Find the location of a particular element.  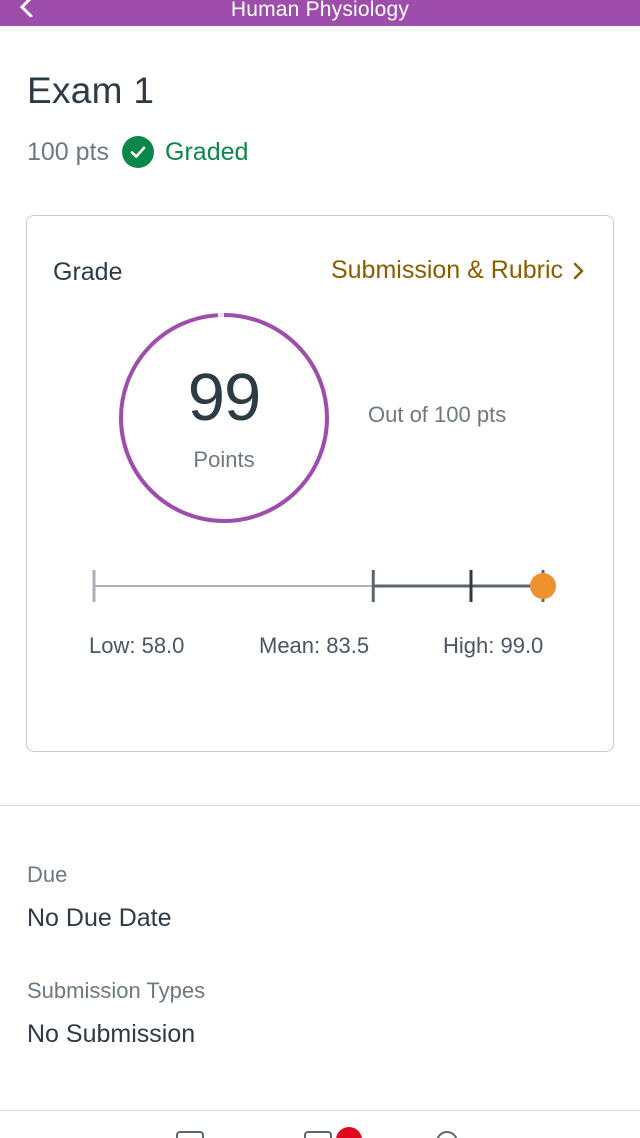

check-circle-icon is located at coordinates (138, 152).